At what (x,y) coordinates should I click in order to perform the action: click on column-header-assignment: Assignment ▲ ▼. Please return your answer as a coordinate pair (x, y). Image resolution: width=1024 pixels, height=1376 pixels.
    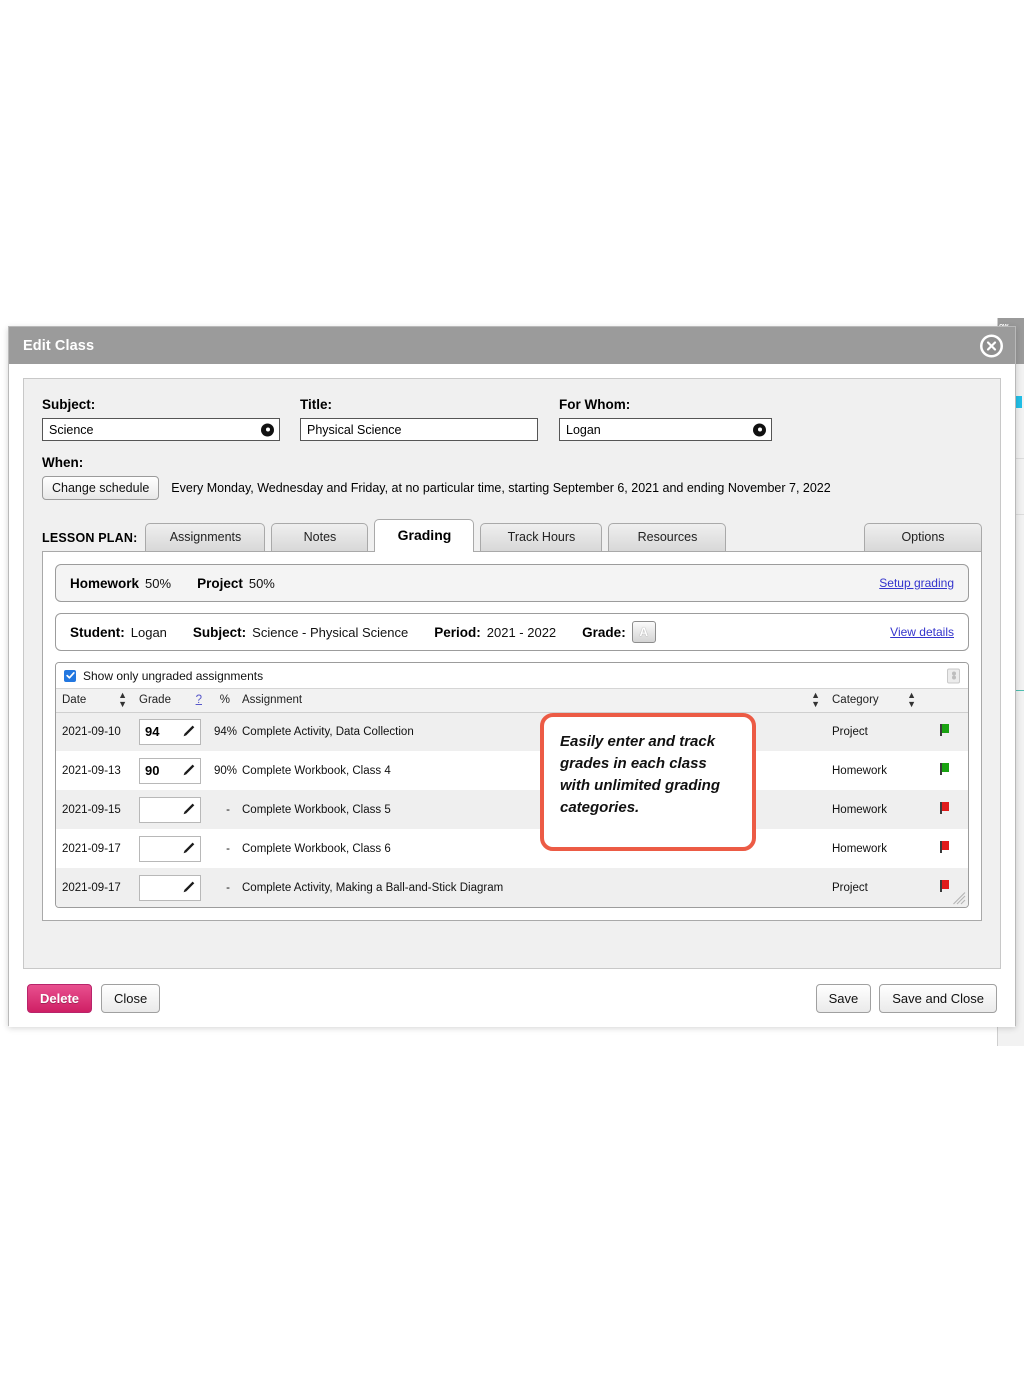
    Looking at the image, I should click on (531, 701).